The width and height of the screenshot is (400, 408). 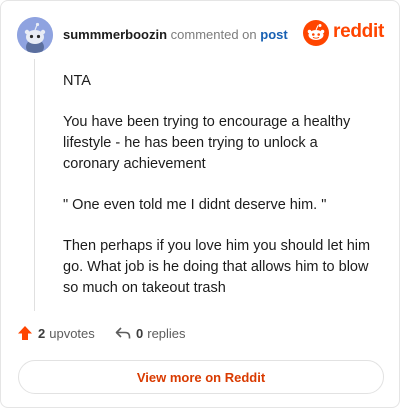 What do you see at coordinates (115, 34) in the screenshot?
I see `author-name: summmerboozin` at bounding box center [115, 34].